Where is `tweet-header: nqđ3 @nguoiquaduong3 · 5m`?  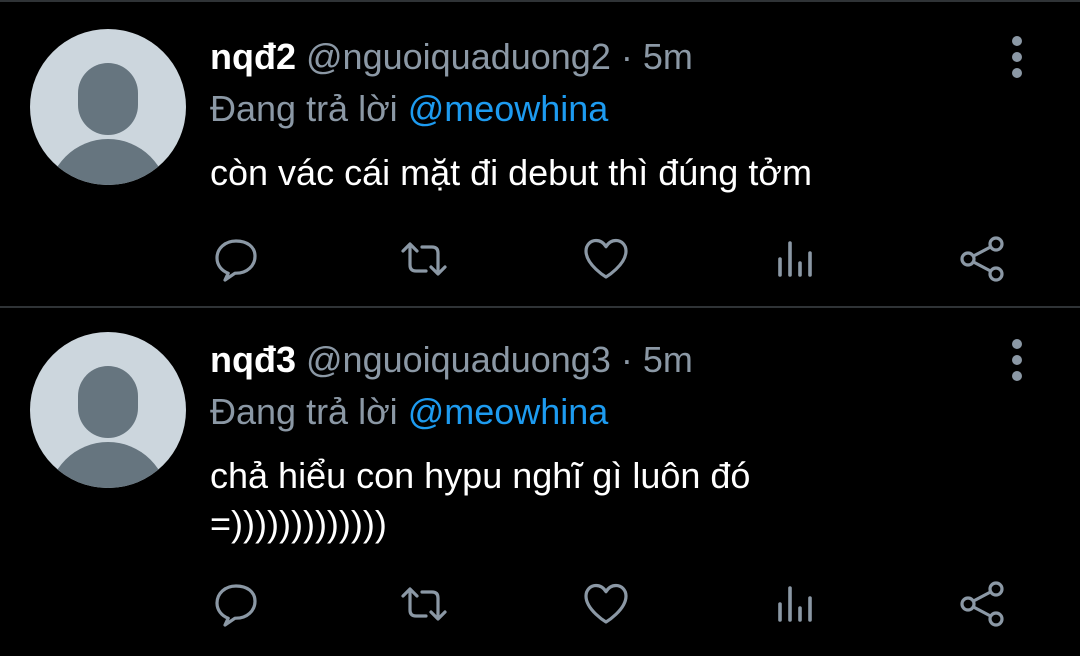 tweet-header: nqđ3 @nguoiquaduong3 · 5m is located at coordinates (451, 360).